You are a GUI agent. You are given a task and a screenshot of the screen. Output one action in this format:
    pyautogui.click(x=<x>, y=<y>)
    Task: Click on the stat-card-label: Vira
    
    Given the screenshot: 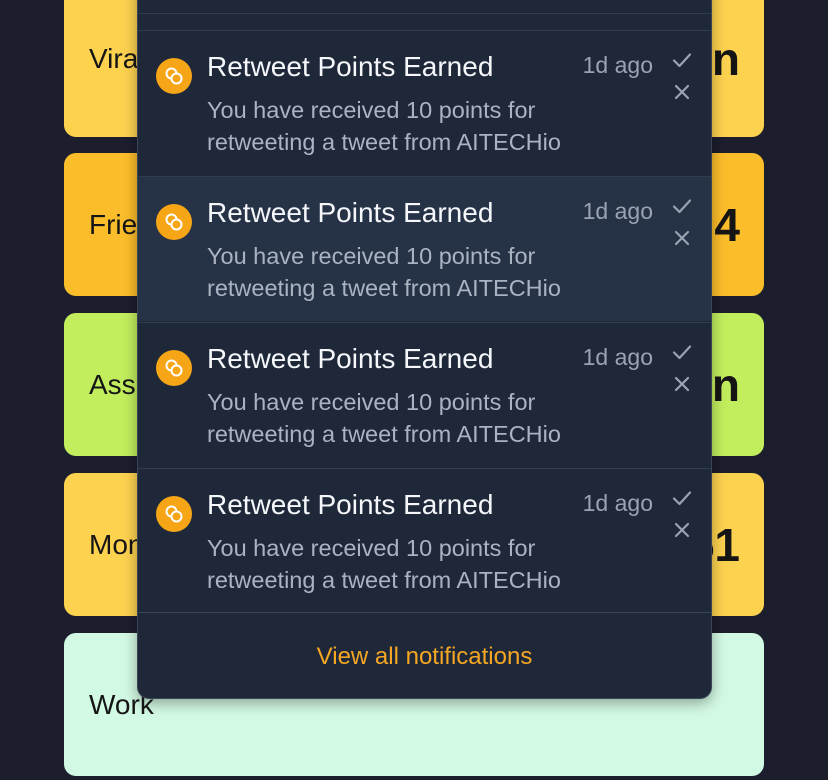 What is the action you would take?
    pyautogui.click(x=114, y=58)
    